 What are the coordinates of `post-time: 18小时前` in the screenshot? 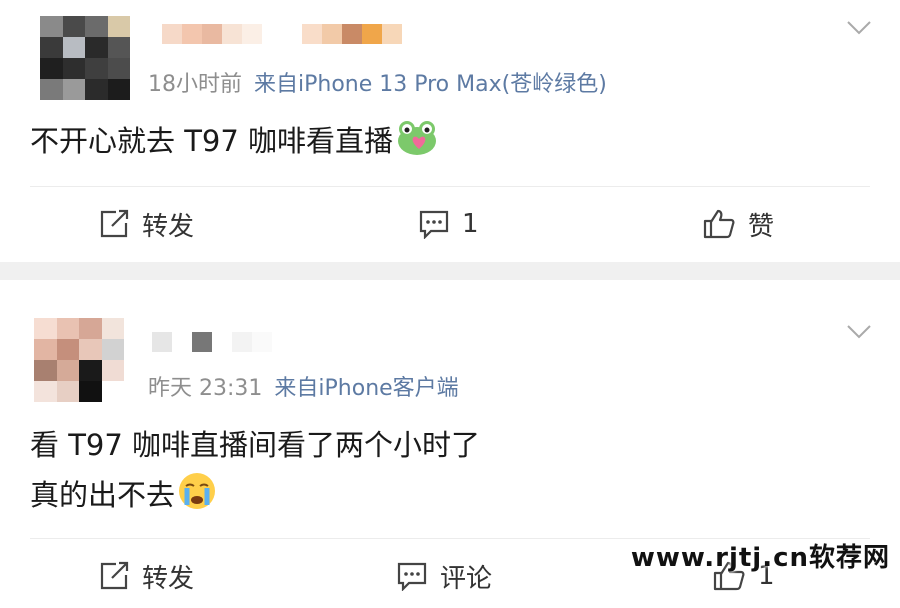 It's located at (195, 84).